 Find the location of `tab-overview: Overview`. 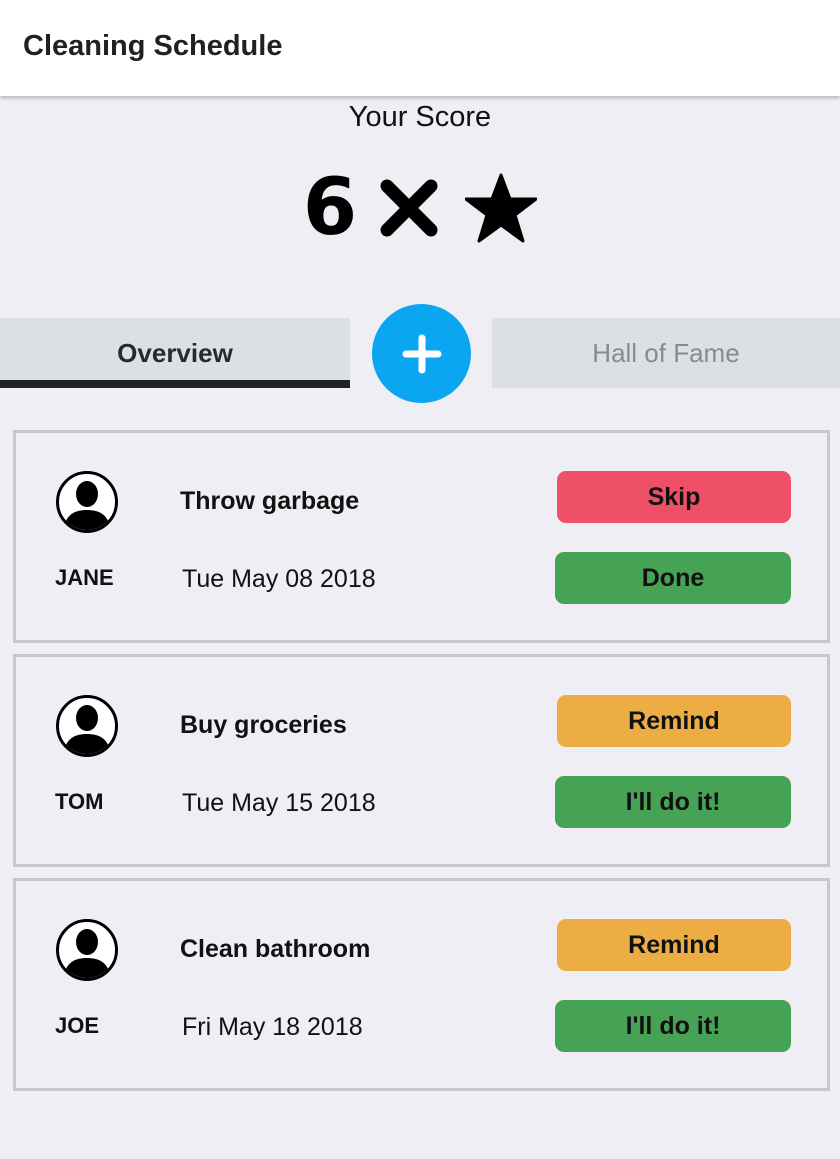

tab-overview: Overview is located at coordinates (175, 353).